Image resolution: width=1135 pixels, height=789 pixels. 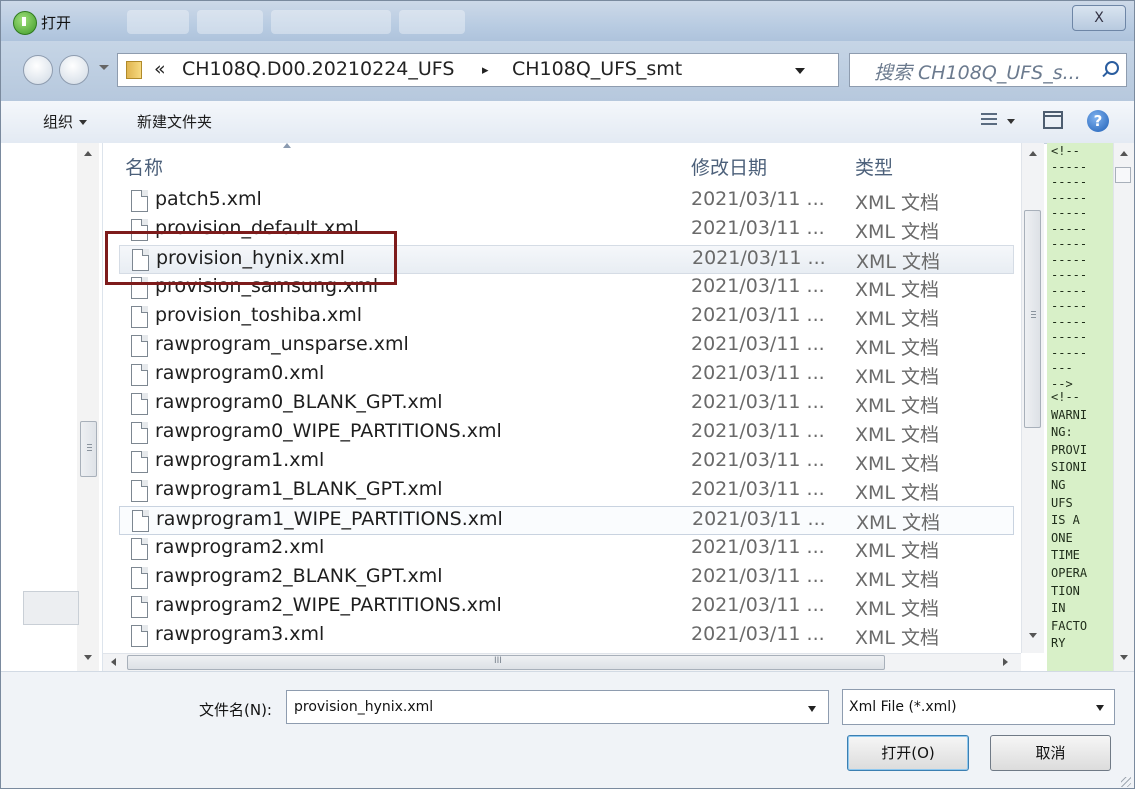 I want to click on file-row: patch5.xml 2021/03/11 ... XML 文档, so click(x=566, y=201).